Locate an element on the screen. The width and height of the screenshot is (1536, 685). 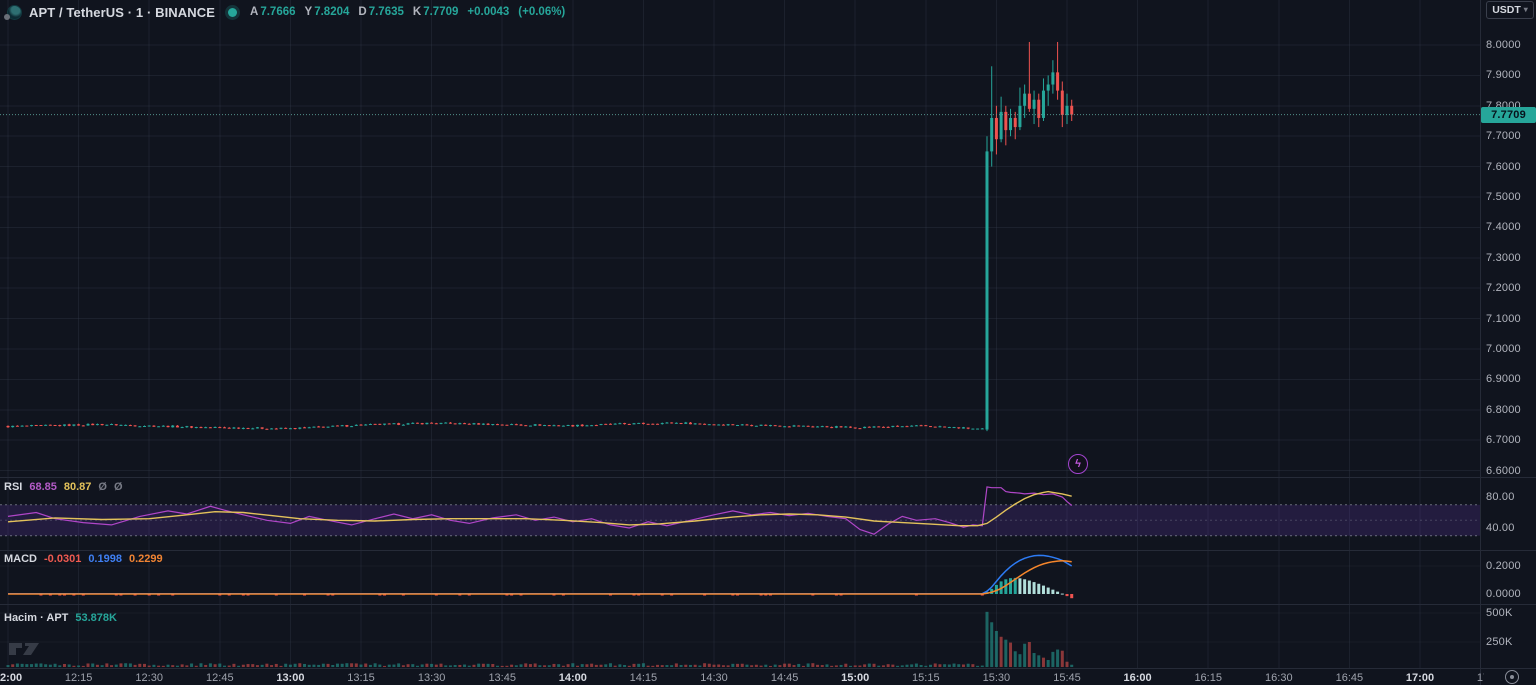
time-tick-label: 17:00 is located at coordinates (1420, 678).